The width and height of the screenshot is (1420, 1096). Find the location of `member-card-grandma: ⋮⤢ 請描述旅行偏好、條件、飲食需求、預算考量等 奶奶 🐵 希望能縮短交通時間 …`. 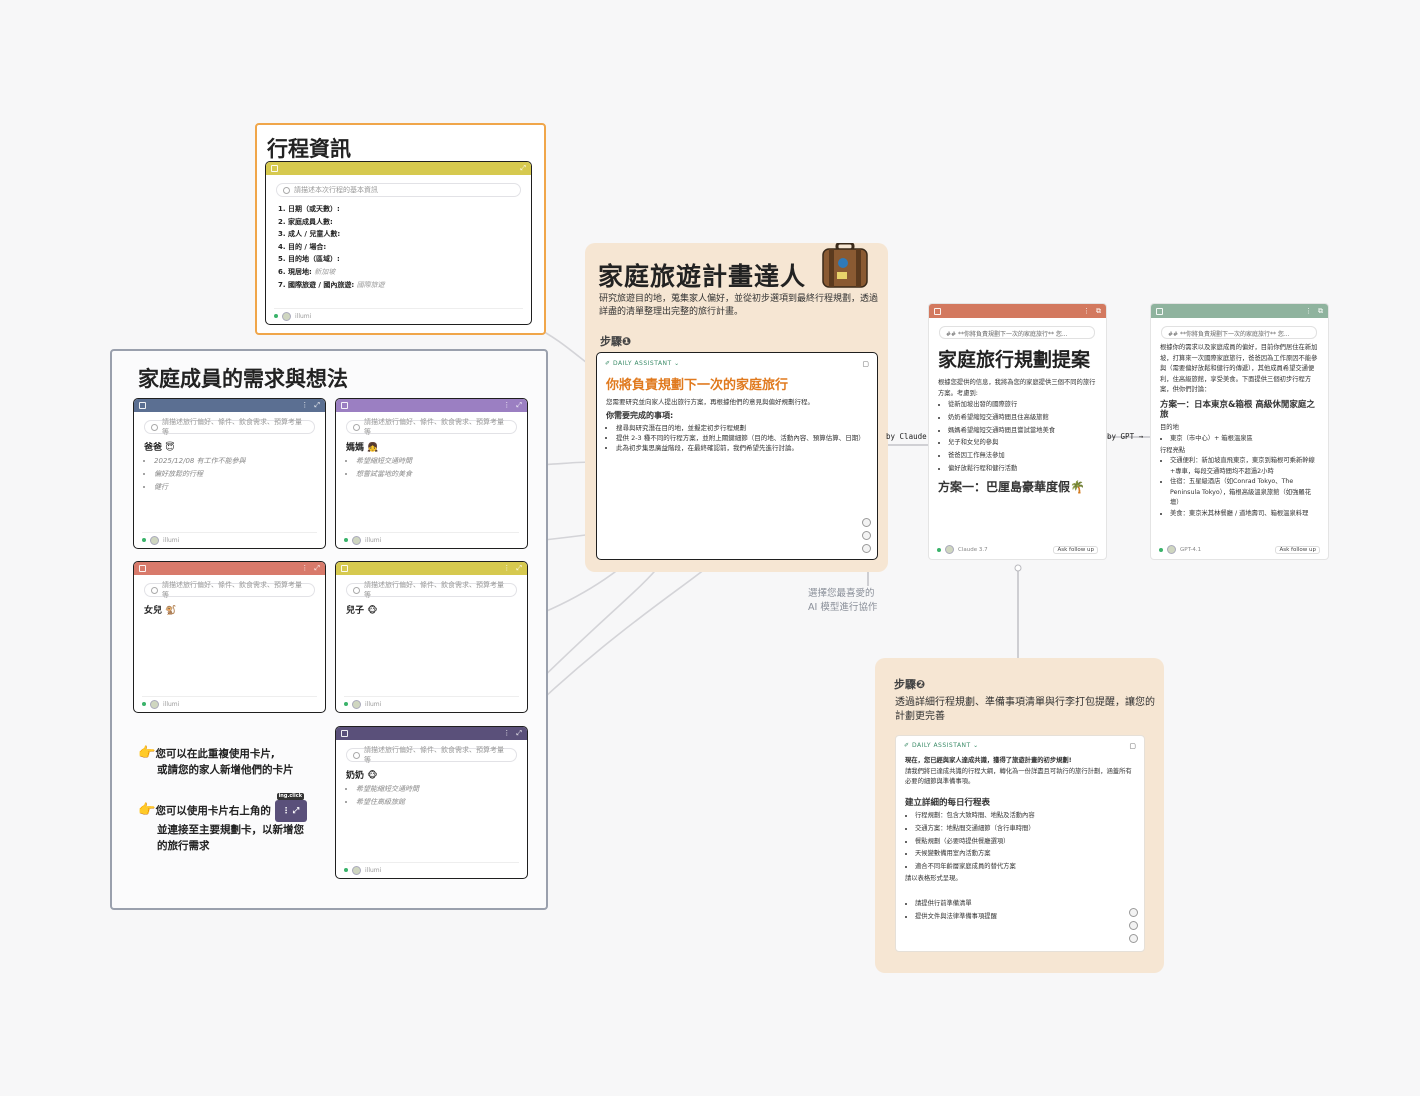

member-card-grandma: ⋮⤢ 請描述旅行偏好、條件、飲食需求、預算考量等 奶奶 🐵 希望能縮短交通時間 … is located at coordinates (431, 802).